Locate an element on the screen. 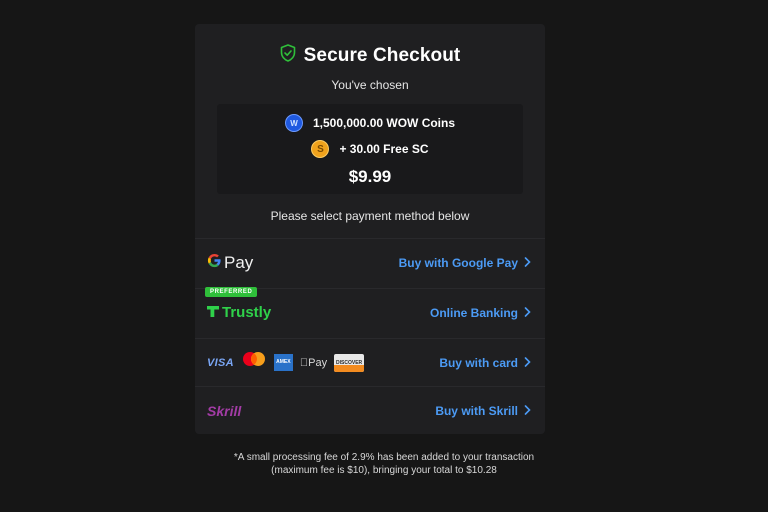  google-g-icon is located at coordinates (214, 263).